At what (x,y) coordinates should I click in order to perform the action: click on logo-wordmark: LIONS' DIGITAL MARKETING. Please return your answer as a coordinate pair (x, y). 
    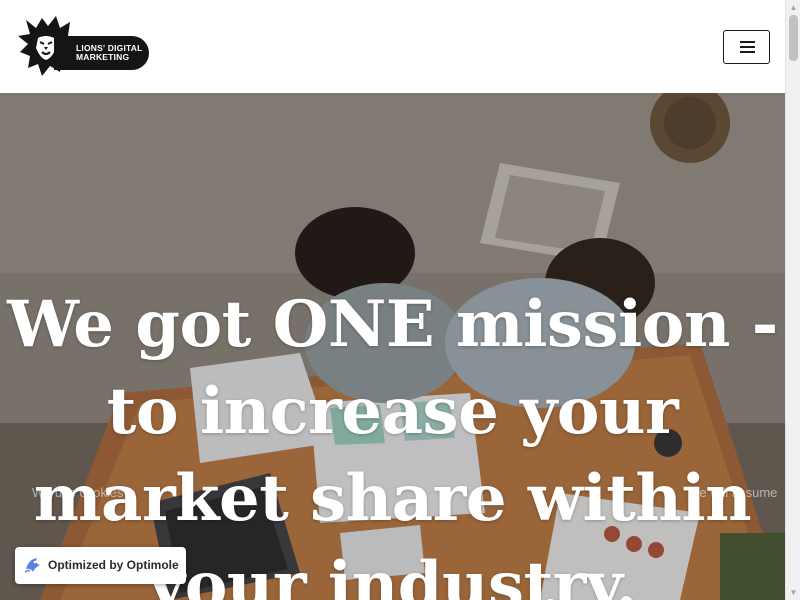
    Looking at the image, I should click on (101, 53).